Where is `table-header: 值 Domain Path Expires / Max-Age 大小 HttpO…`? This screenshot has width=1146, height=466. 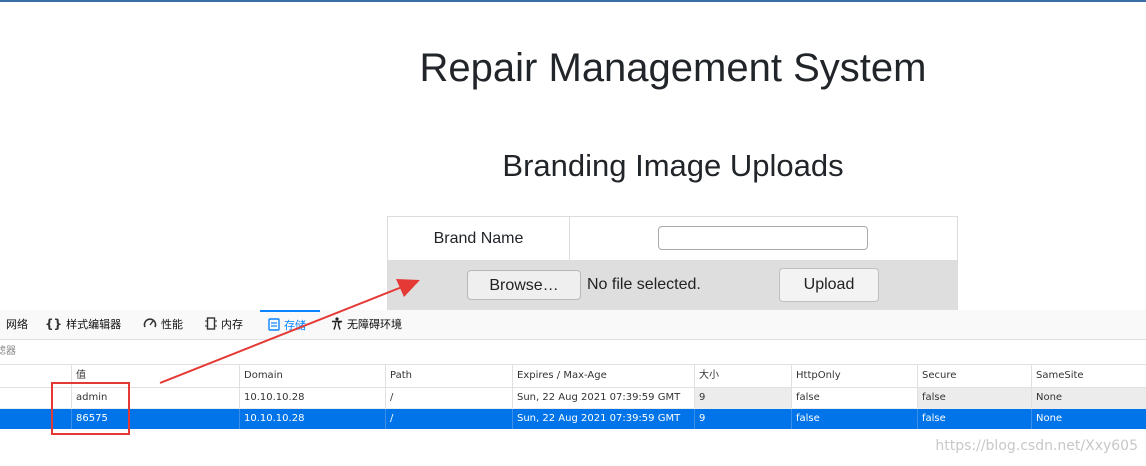 table-header: 值 Domain Path Expires / Max-Age 大小 HttpO… is located at coordinates (573, 376).